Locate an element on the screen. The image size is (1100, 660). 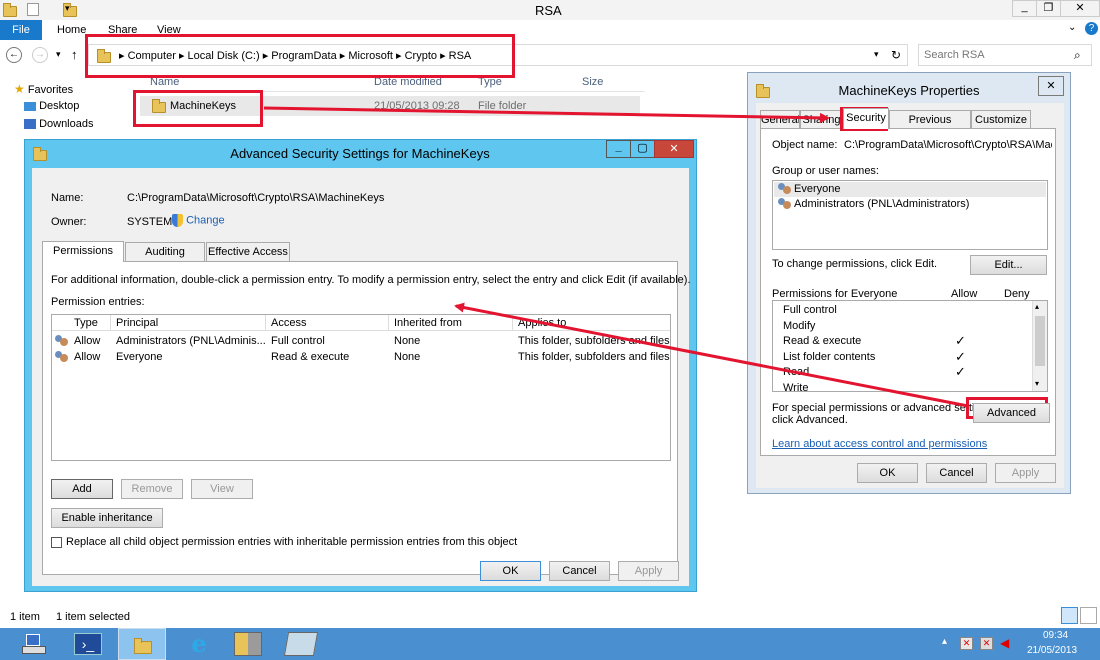
show-hidden-icons-icon: ▴ is located at coordinates (944, 641).